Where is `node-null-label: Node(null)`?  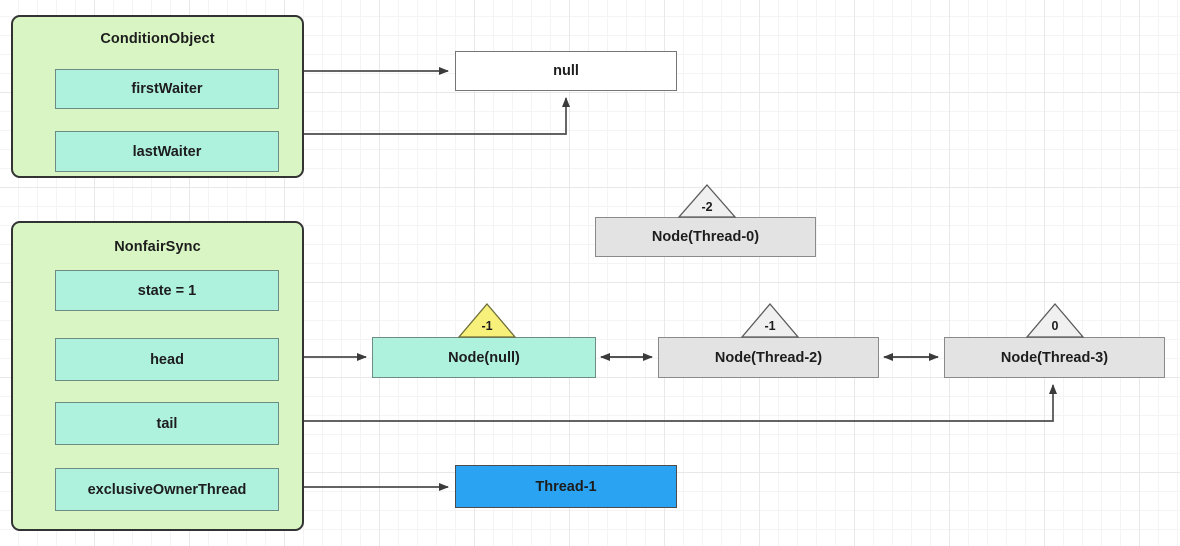 node-null-label: Node(null) is located at coordinates (484, 357).